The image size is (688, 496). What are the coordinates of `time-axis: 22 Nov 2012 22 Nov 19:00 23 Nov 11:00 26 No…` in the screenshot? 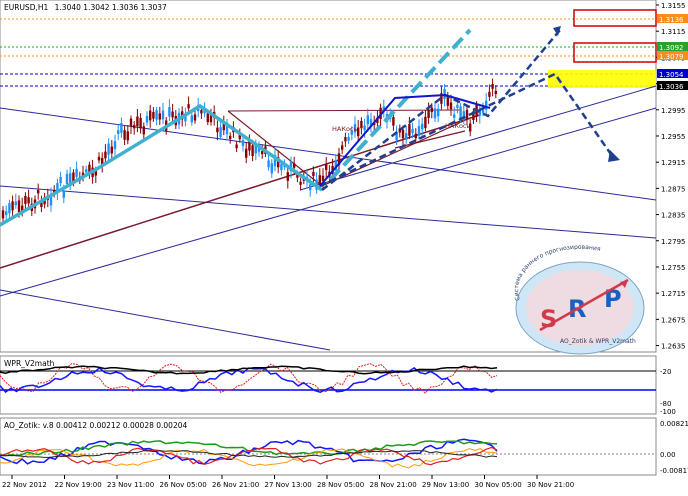 It's located at (288, 482).